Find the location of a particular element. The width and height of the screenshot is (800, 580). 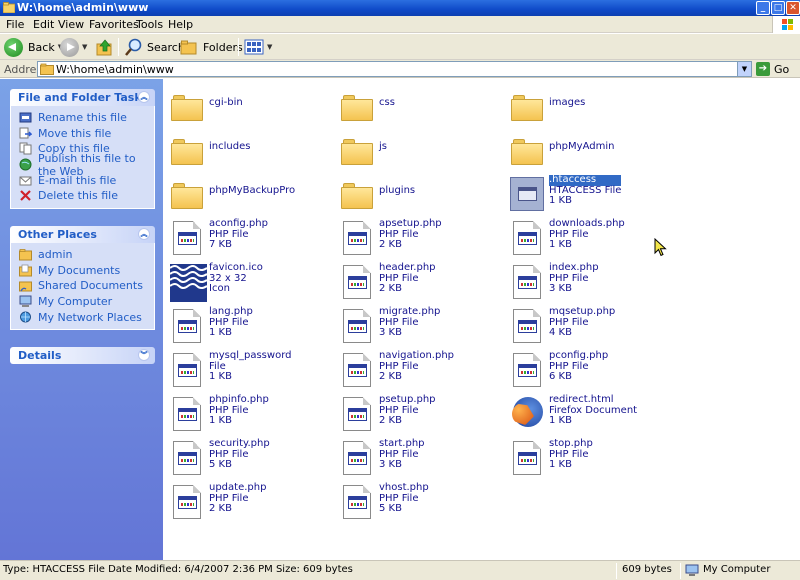

file-item: pconfig.php PHP File 6 KB is located at coordinates (559, 370).